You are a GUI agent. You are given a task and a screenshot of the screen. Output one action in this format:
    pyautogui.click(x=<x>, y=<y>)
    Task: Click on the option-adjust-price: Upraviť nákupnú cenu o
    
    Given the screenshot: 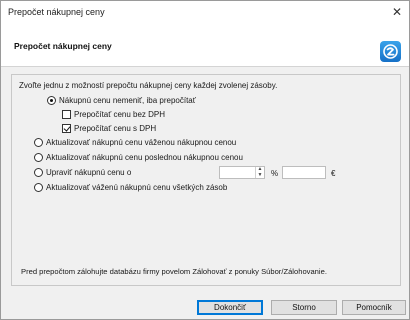 What is the action you would take?
    pyautogui.click(x=82, y=172)
    